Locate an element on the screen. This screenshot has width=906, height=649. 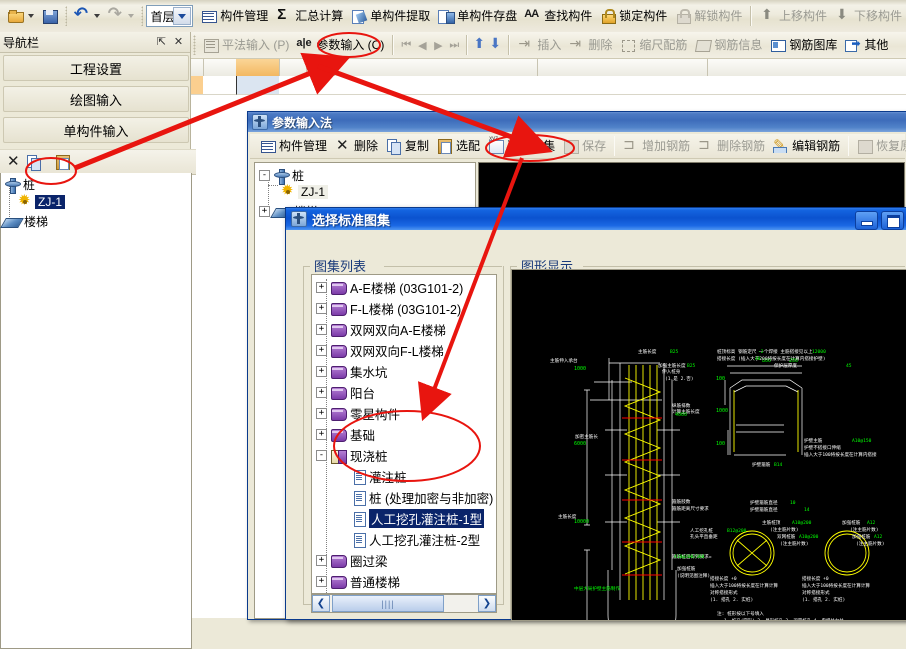
delete-x-icon is located at coordinates (343, 145).